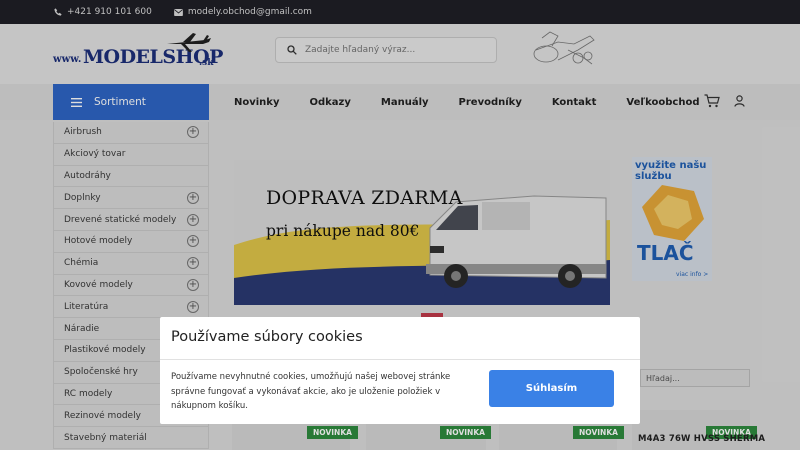 This screenshot has height=450, width=800. I want to click on cookie-title: Používame súbory cookies, so click(267, 337).